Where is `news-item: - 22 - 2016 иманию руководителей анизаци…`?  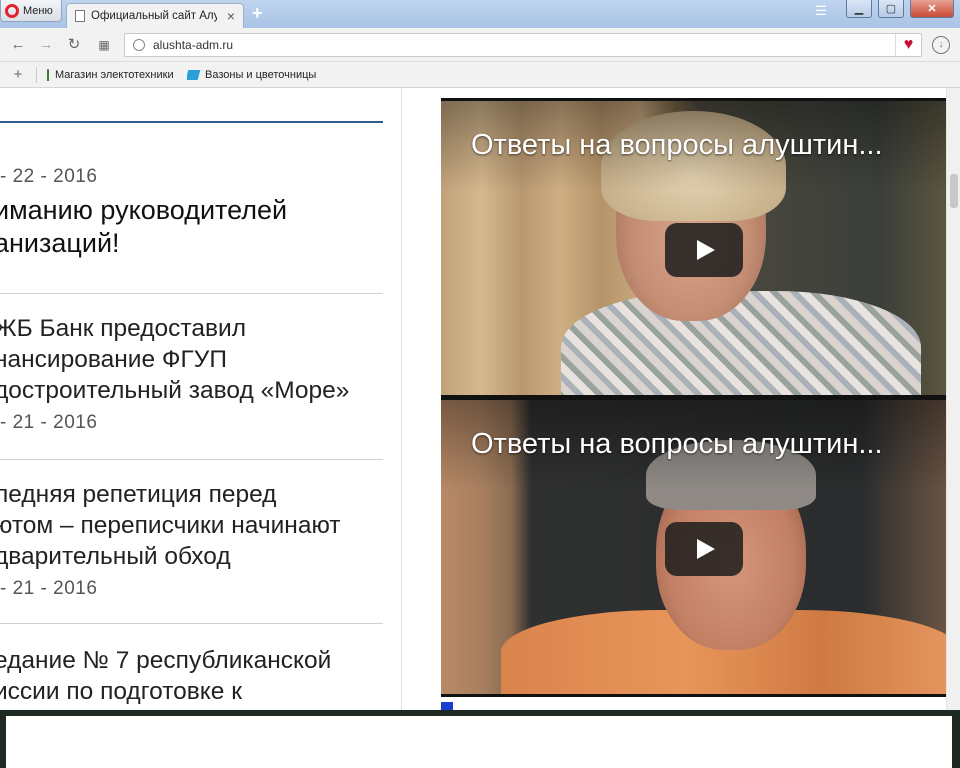 news-item: - 22 - 2016 иманию руководителей анизаци… is located at coordinates (191, 213).